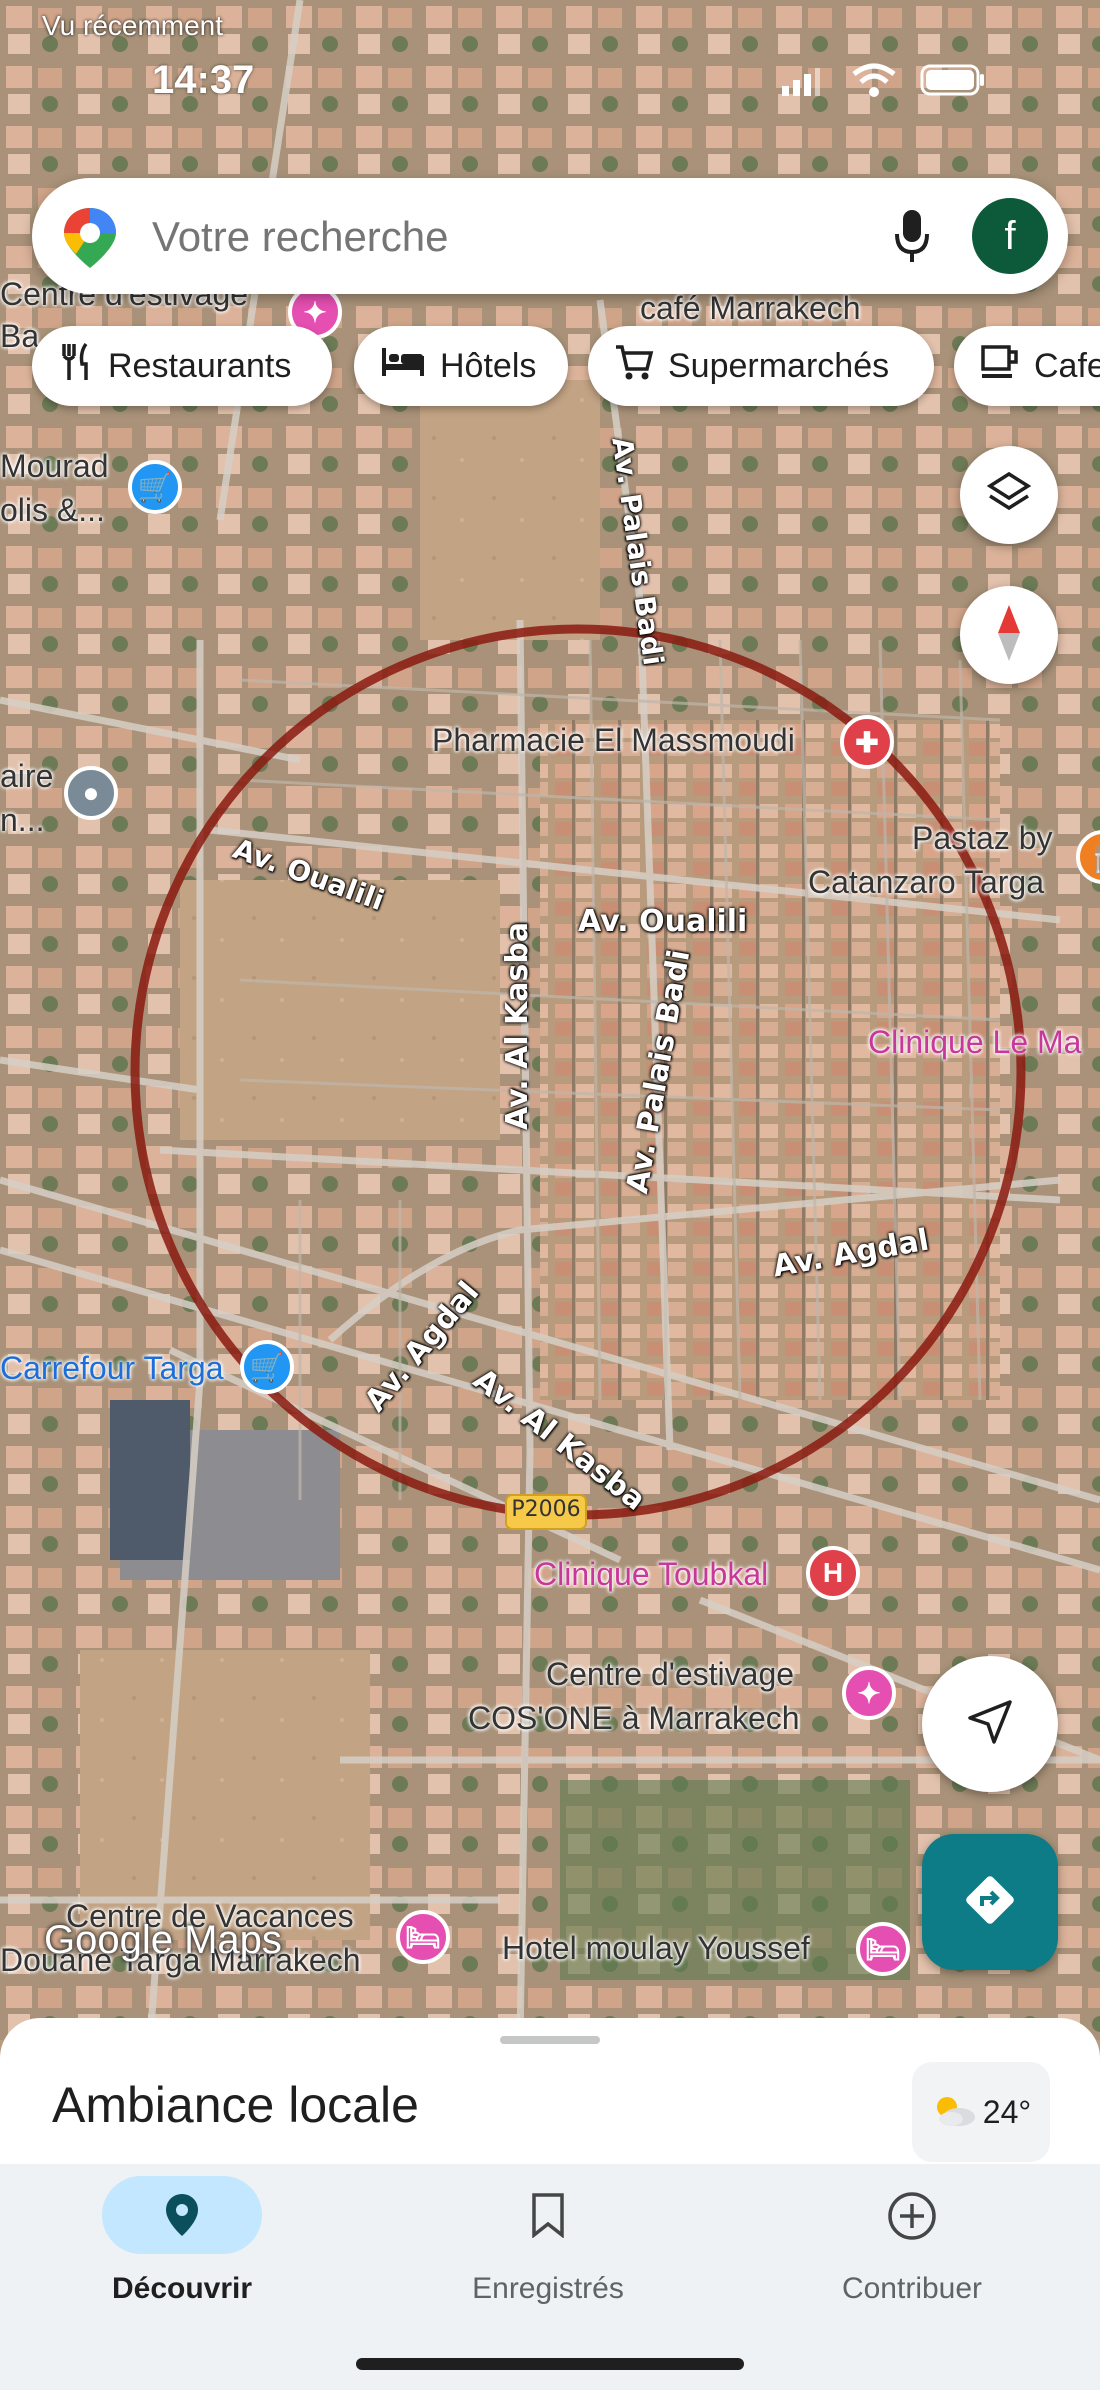  What do you see at coordinates (235, 2105) in the screenshot?
I see `sheet-title: Ambiance locale` at bounding box center [235, 2105].